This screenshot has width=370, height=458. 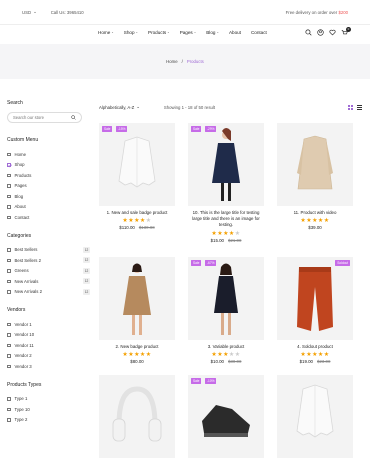 I want to click on type-item: Type 2, so click(x=49, y=420).